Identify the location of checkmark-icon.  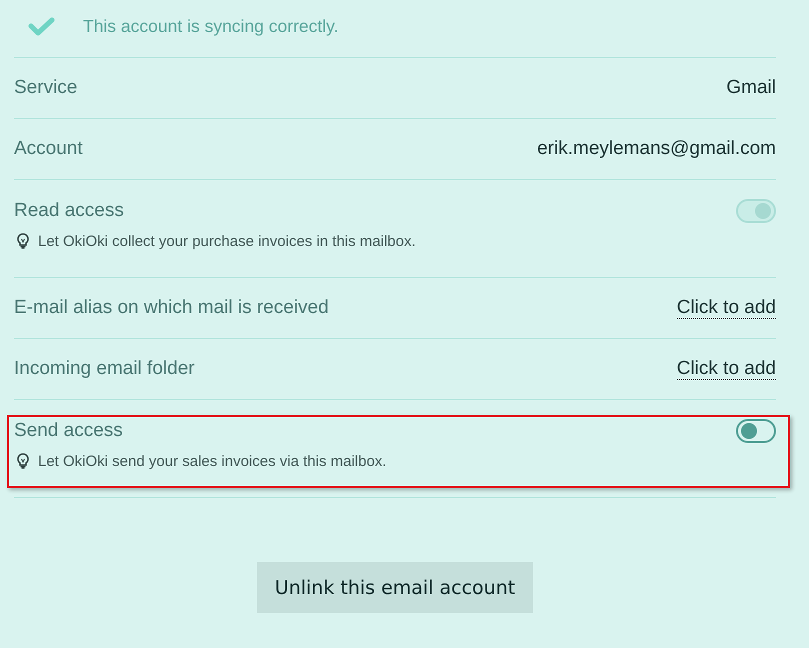
(41, 26).